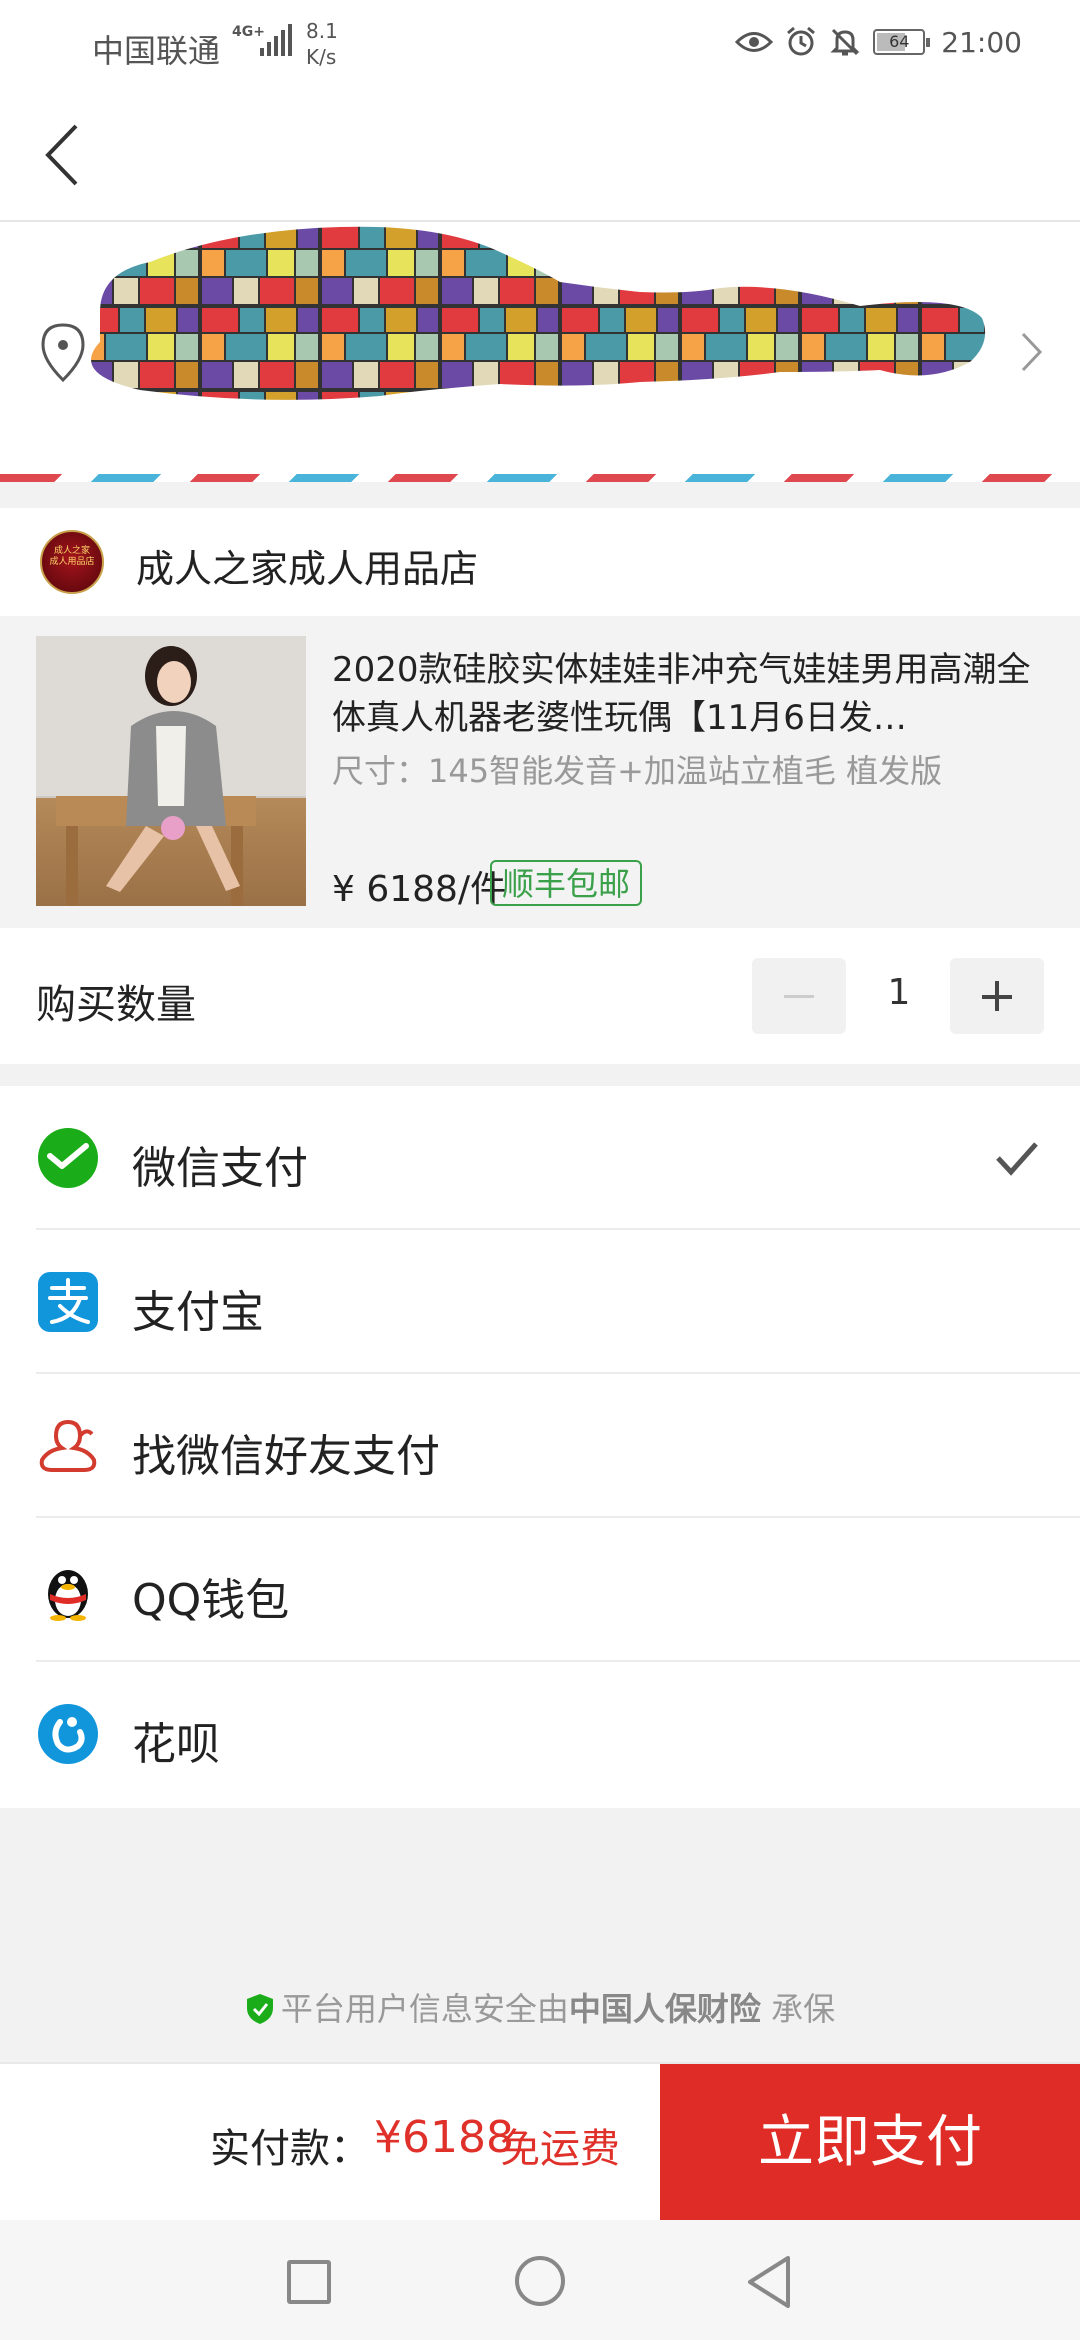  I want to click on home-icon, so click(540, 2281).